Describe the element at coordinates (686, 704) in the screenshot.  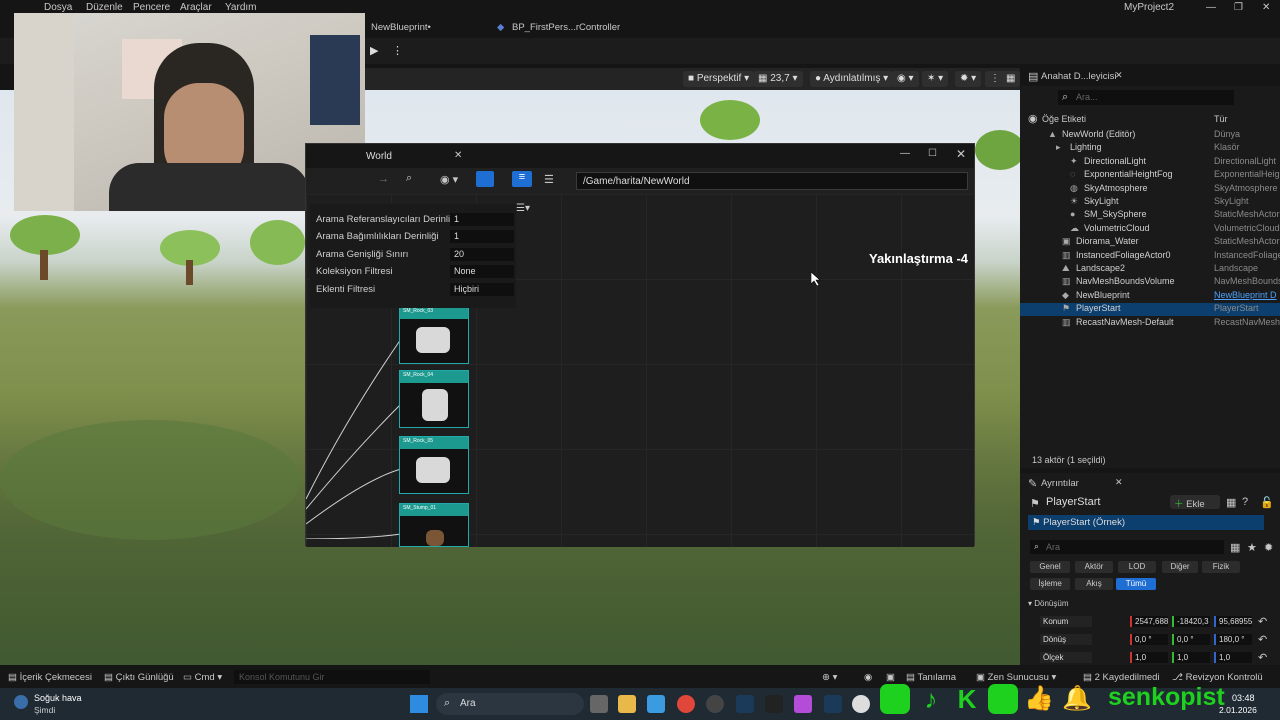
I see `chrome-icon` at that location.